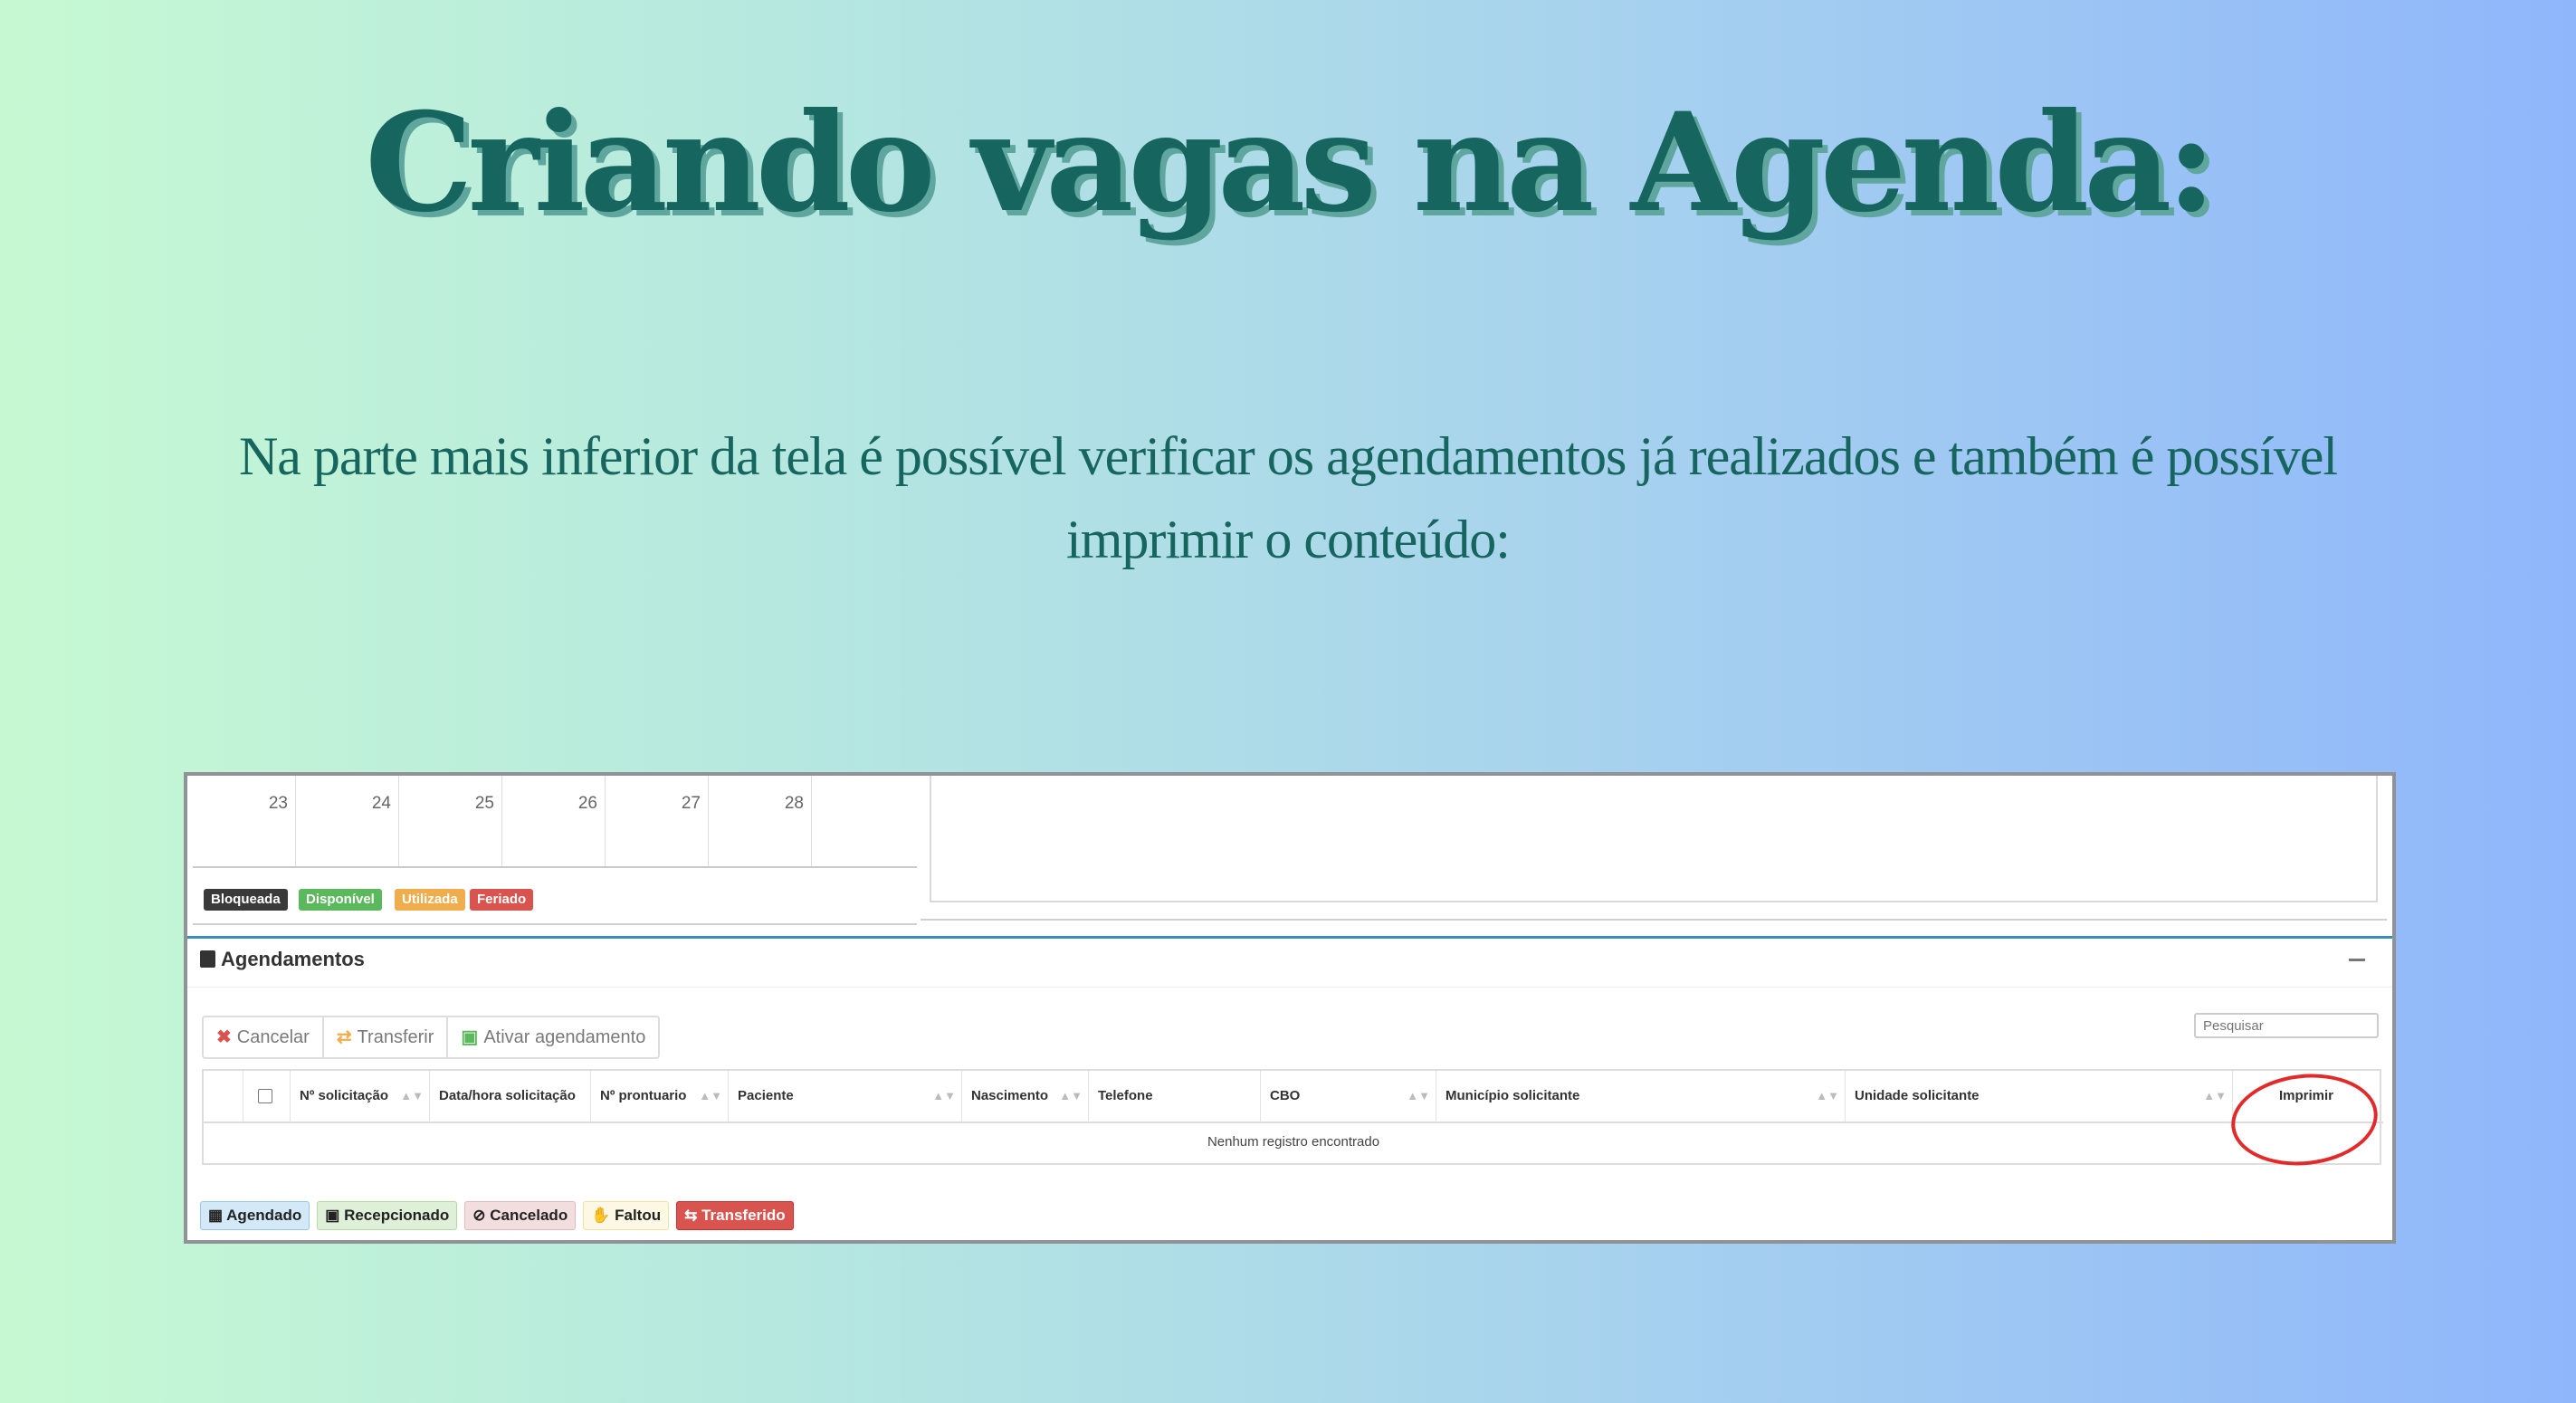 Image resolution: width=2576 pixels, height=1403 pixels. I want to click on cancel-button: ✖ Cancelar, so click(264, 1037).